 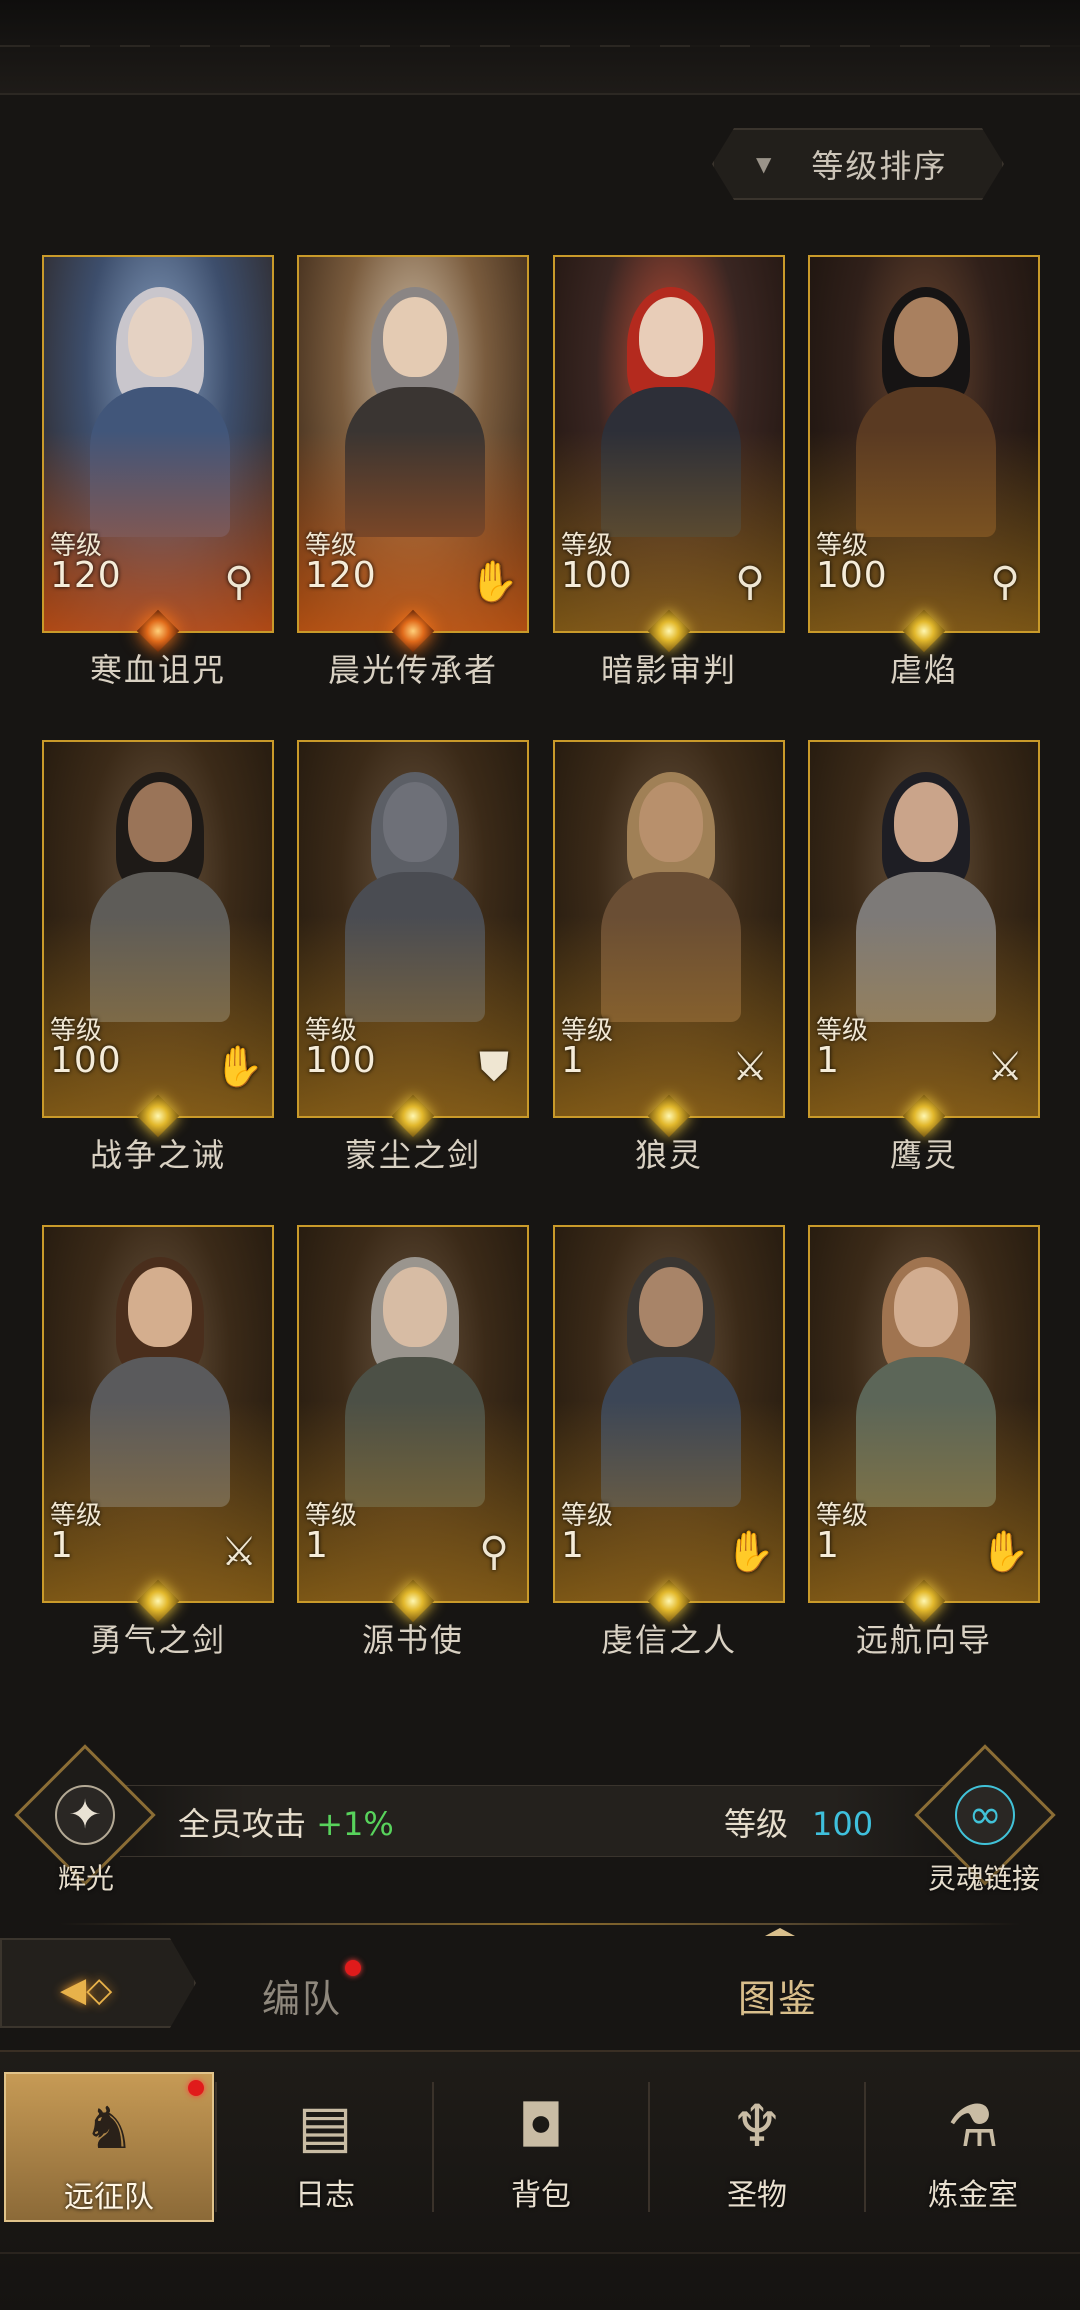 I want to click on nav-alchemy: ⚗ 炼金室, so click(x=973, y=2147).